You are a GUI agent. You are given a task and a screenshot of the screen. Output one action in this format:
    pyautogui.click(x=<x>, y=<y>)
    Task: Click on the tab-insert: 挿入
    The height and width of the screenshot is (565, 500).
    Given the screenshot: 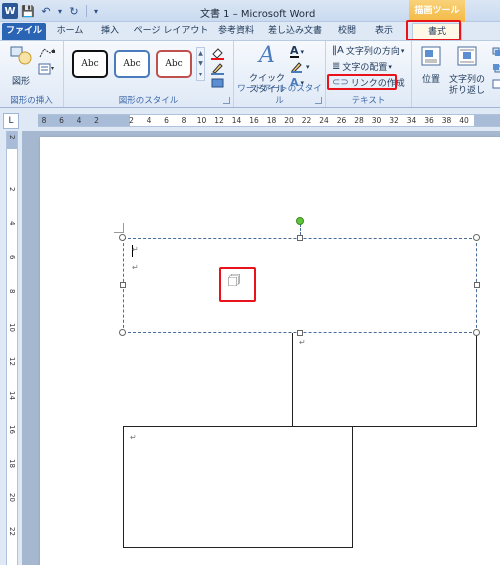 What is the action you would take?
    pyautogui.click(x=110, y=31)
    